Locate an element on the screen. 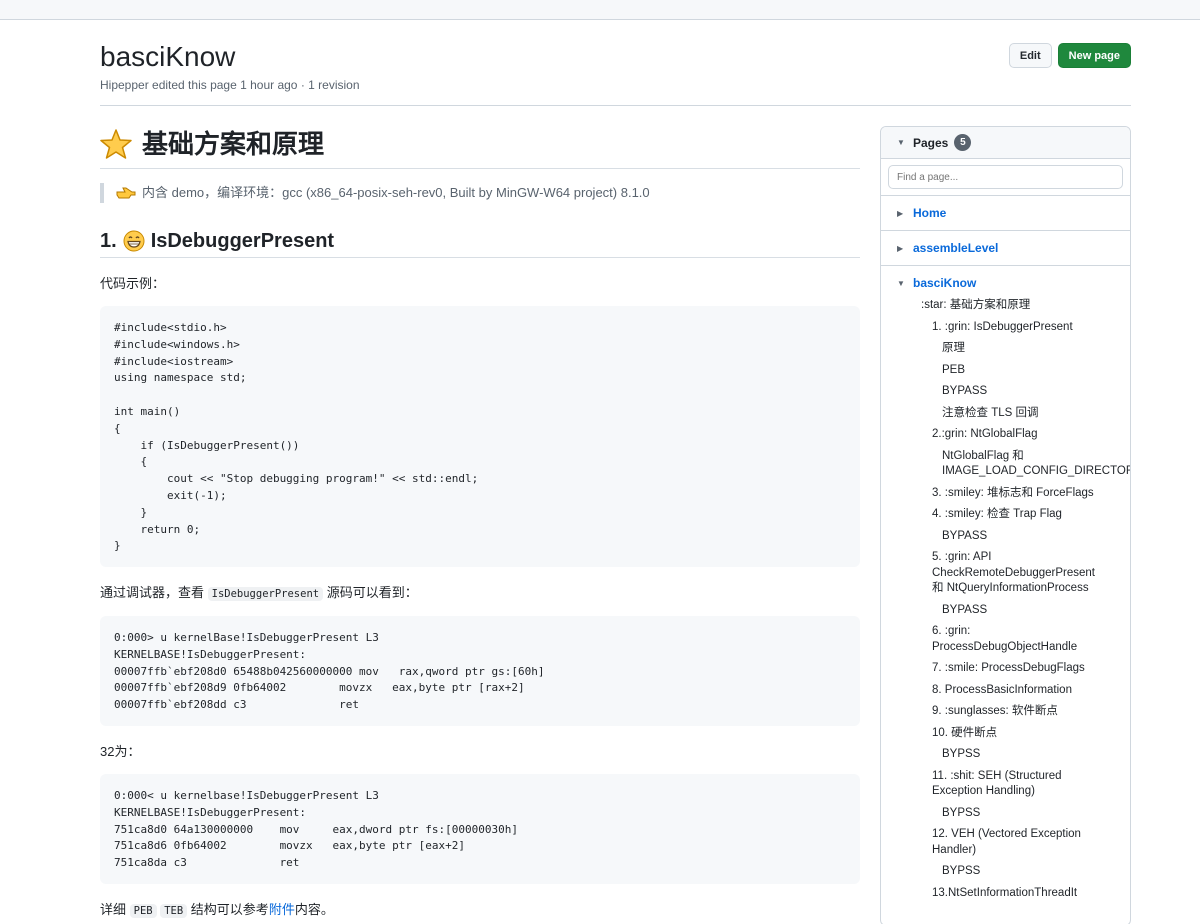  sidebar-page-label: basciKnow is located at coordinates (945, 283).